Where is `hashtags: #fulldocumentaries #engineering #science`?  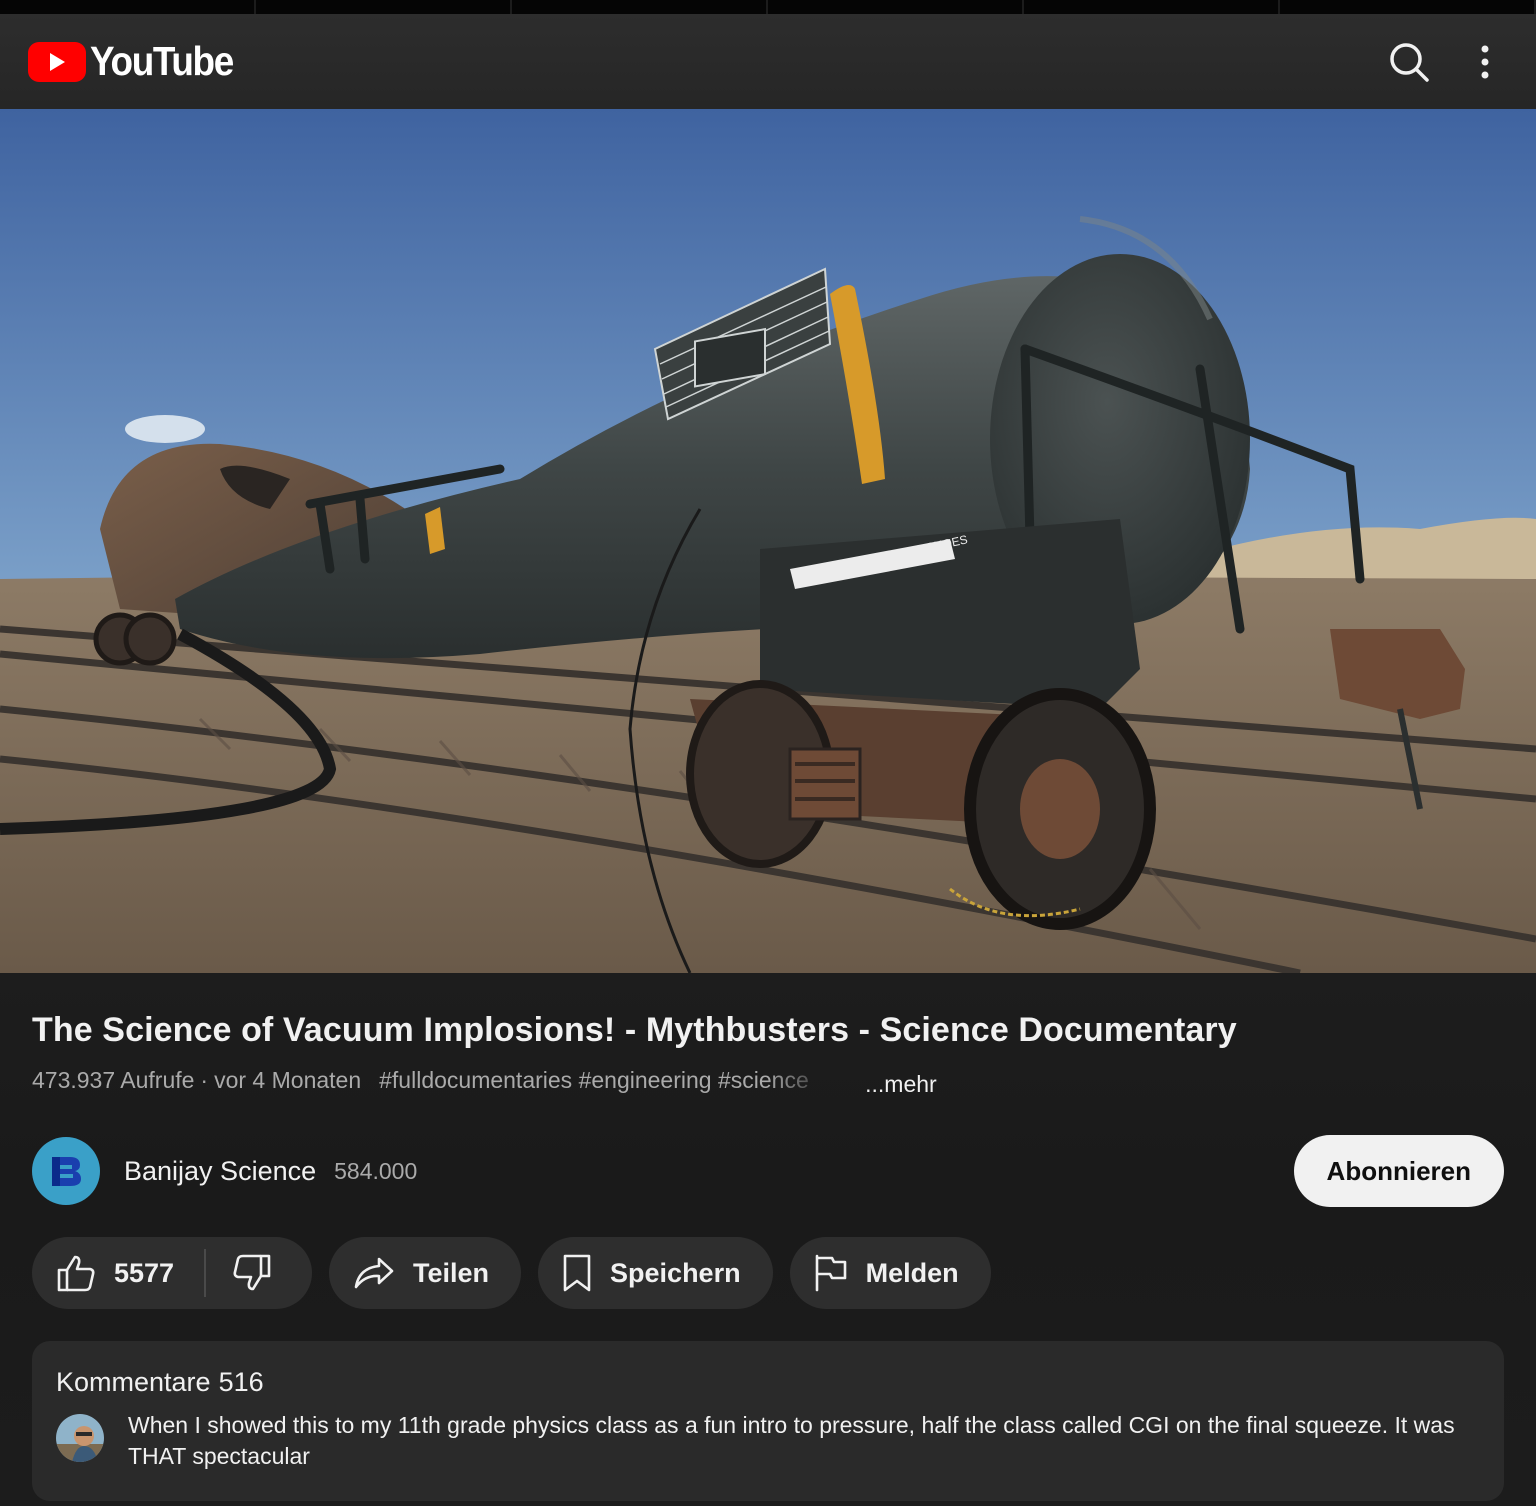 hashtags: #fulldocumentaries #engineering #science is located at coordinates (607, 1080).